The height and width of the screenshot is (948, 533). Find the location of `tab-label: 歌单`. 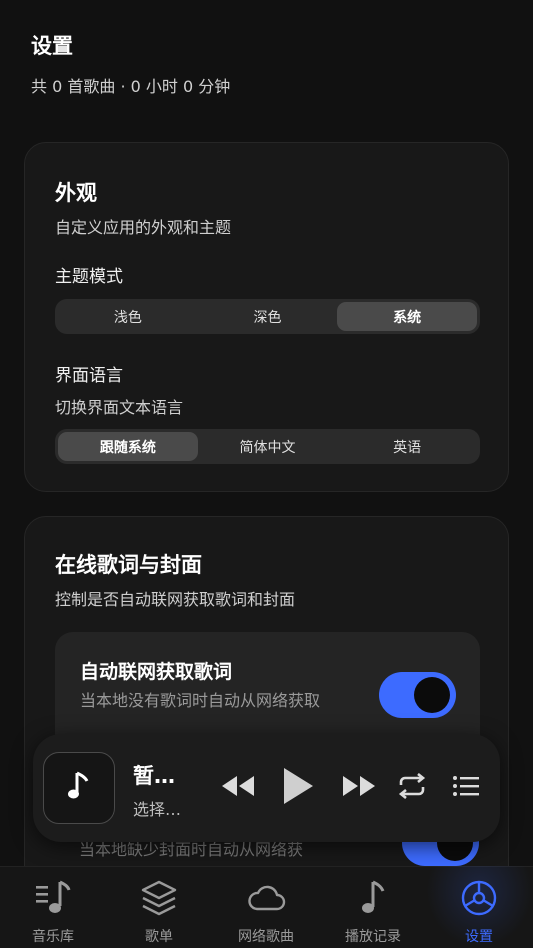

tab-label: 歌单 is located at coordinates (159, 937).